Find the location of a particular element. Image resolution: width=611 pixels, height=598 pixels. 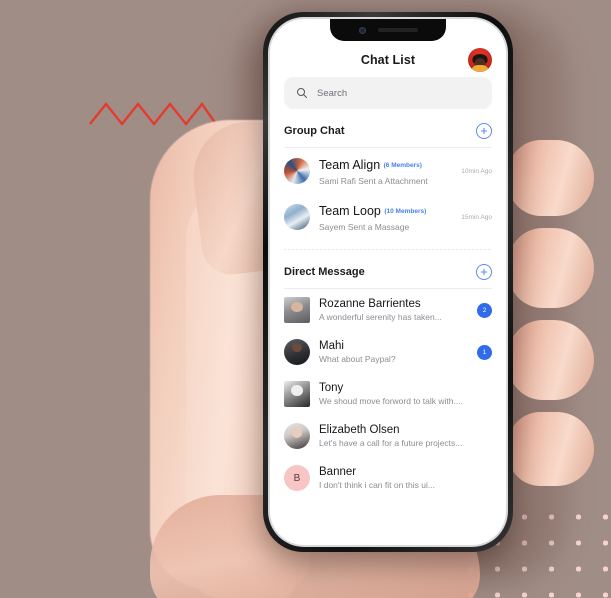

list-item-name: Elizabeth Olsen is located at coordinates (359, 430).